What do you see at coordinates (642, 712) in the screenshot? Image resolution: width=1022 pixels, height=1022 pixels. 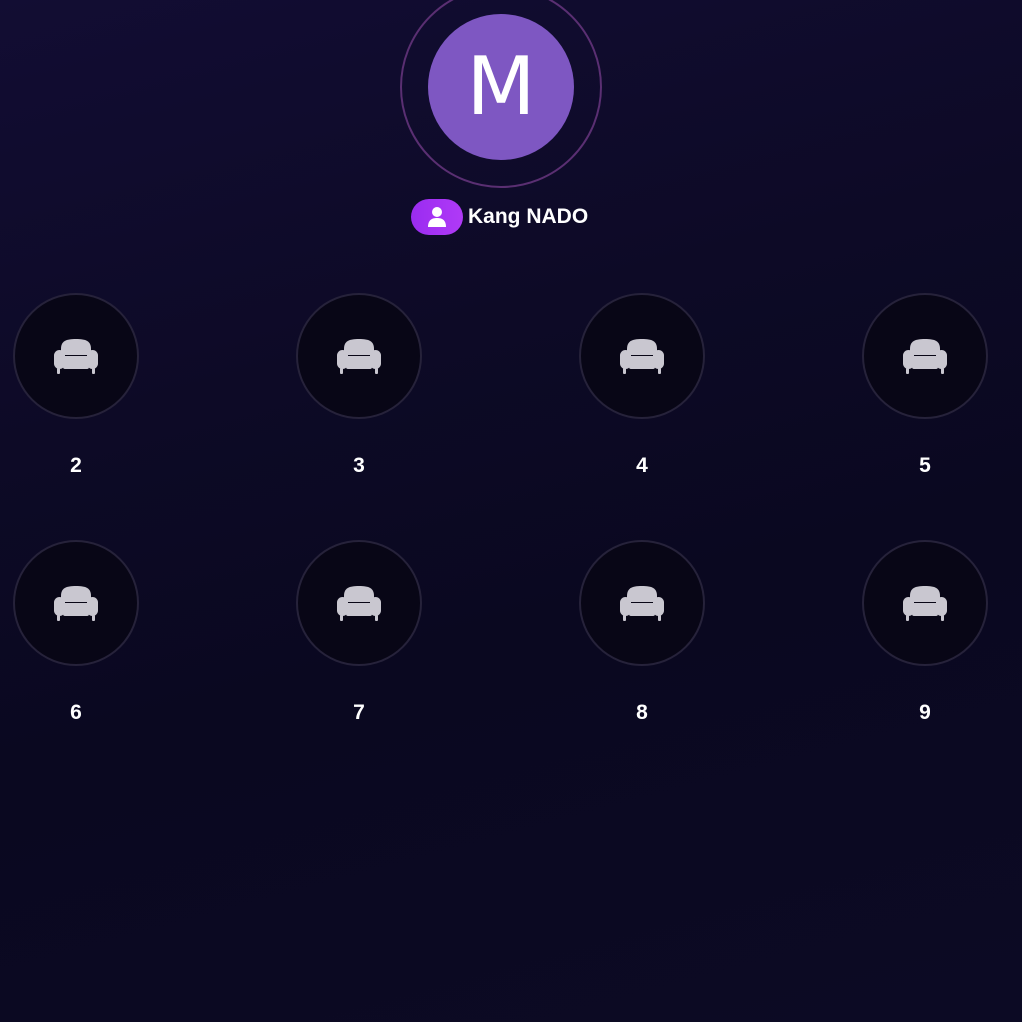 I see `seat-label-8: 8` at bounding box center [642, 712].